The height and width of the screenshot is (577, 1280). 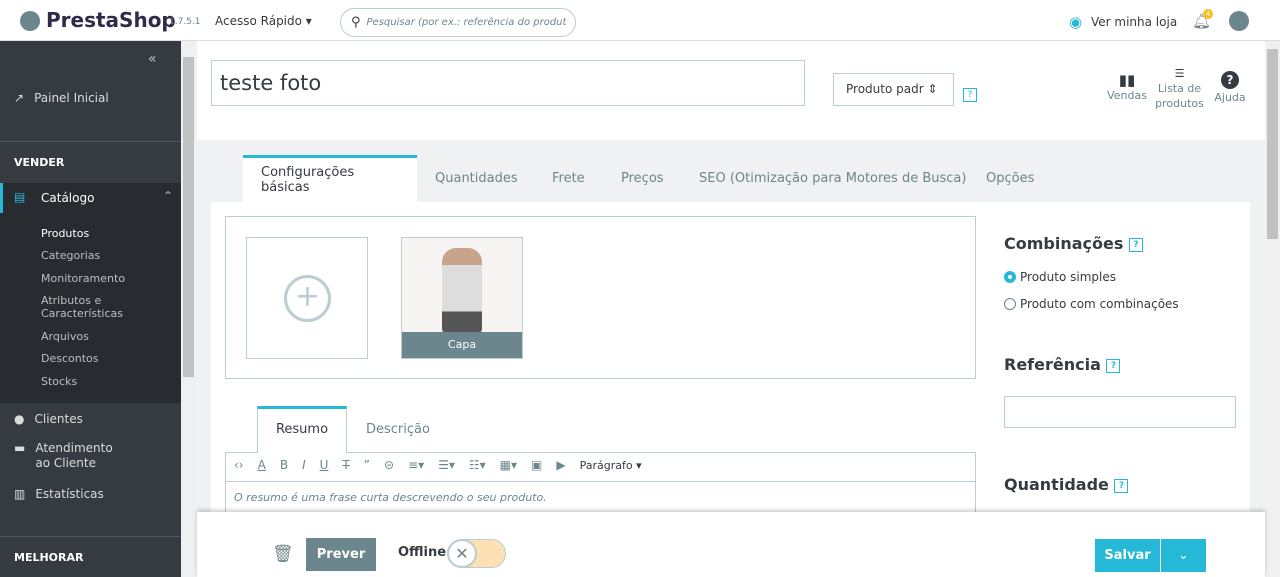 What do you see at coordinates (1179, 73) in the screenshot?
I see `list-icon: ☰` at bounding box center [1179, 73].